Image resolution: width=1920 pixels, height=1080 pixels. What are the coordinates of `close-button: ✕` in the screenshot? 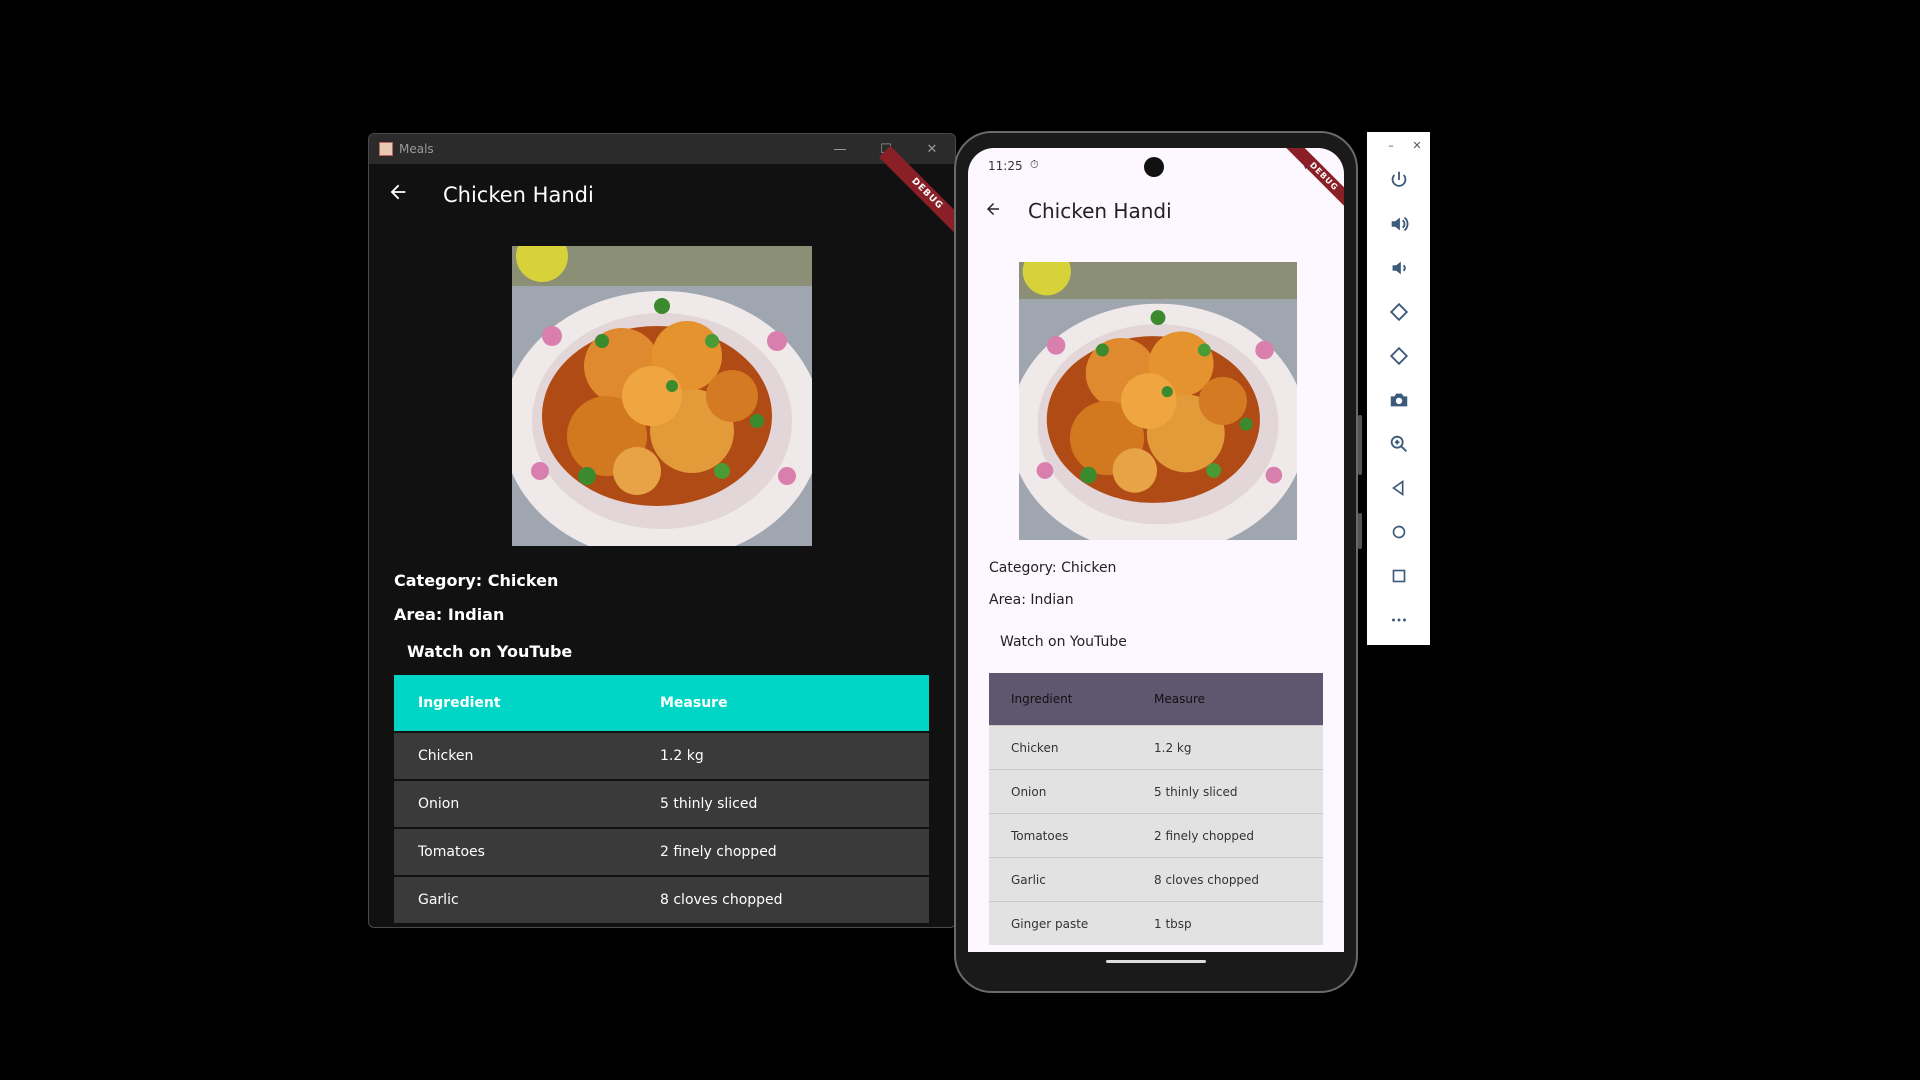 It's located at (932, 149).